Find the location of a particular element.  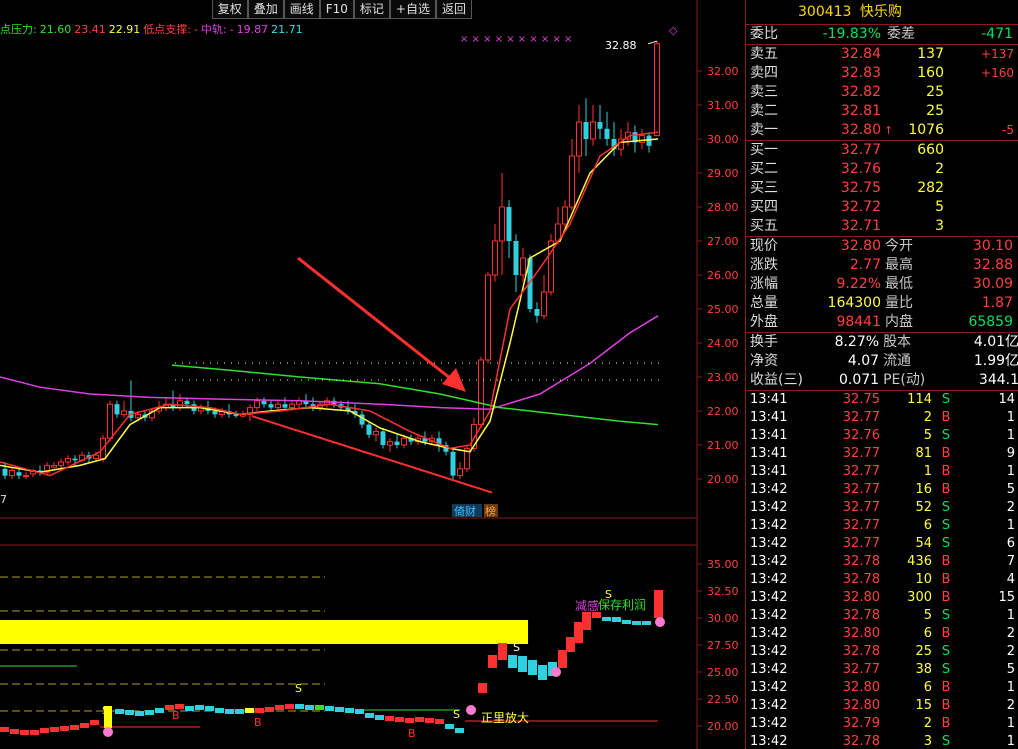

sub-axis-label: 25.00 is located at coordinates (723, 672).